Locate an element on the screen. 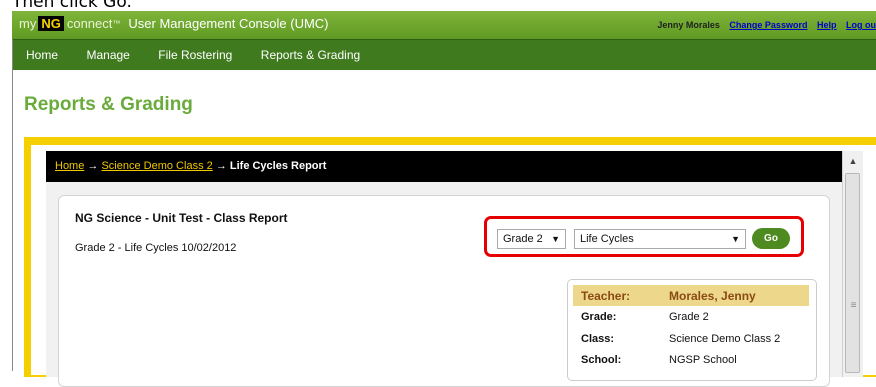  school-label: School: is located at coordinates (601, 360).